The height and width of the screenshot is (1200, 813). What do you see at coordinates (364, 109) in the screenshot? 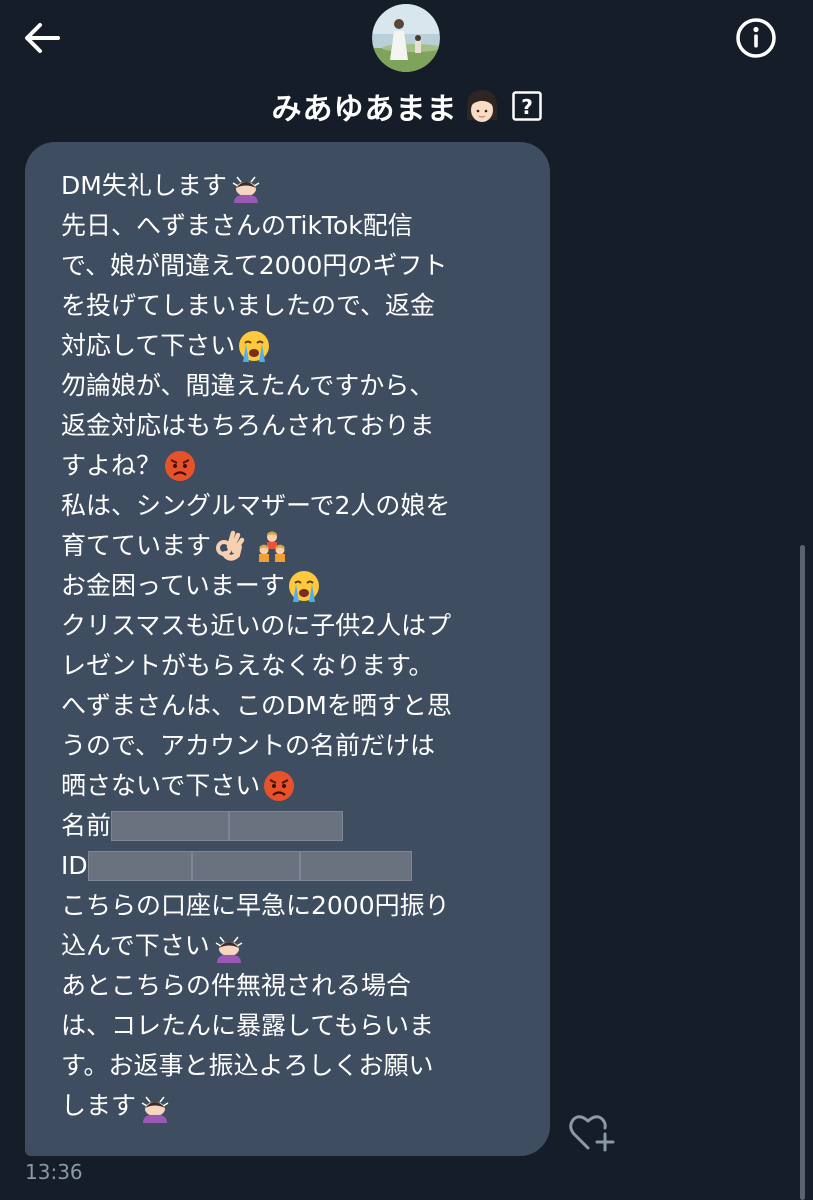
I see `page-title: みあゆあまま` at bounding box center [364, 109].